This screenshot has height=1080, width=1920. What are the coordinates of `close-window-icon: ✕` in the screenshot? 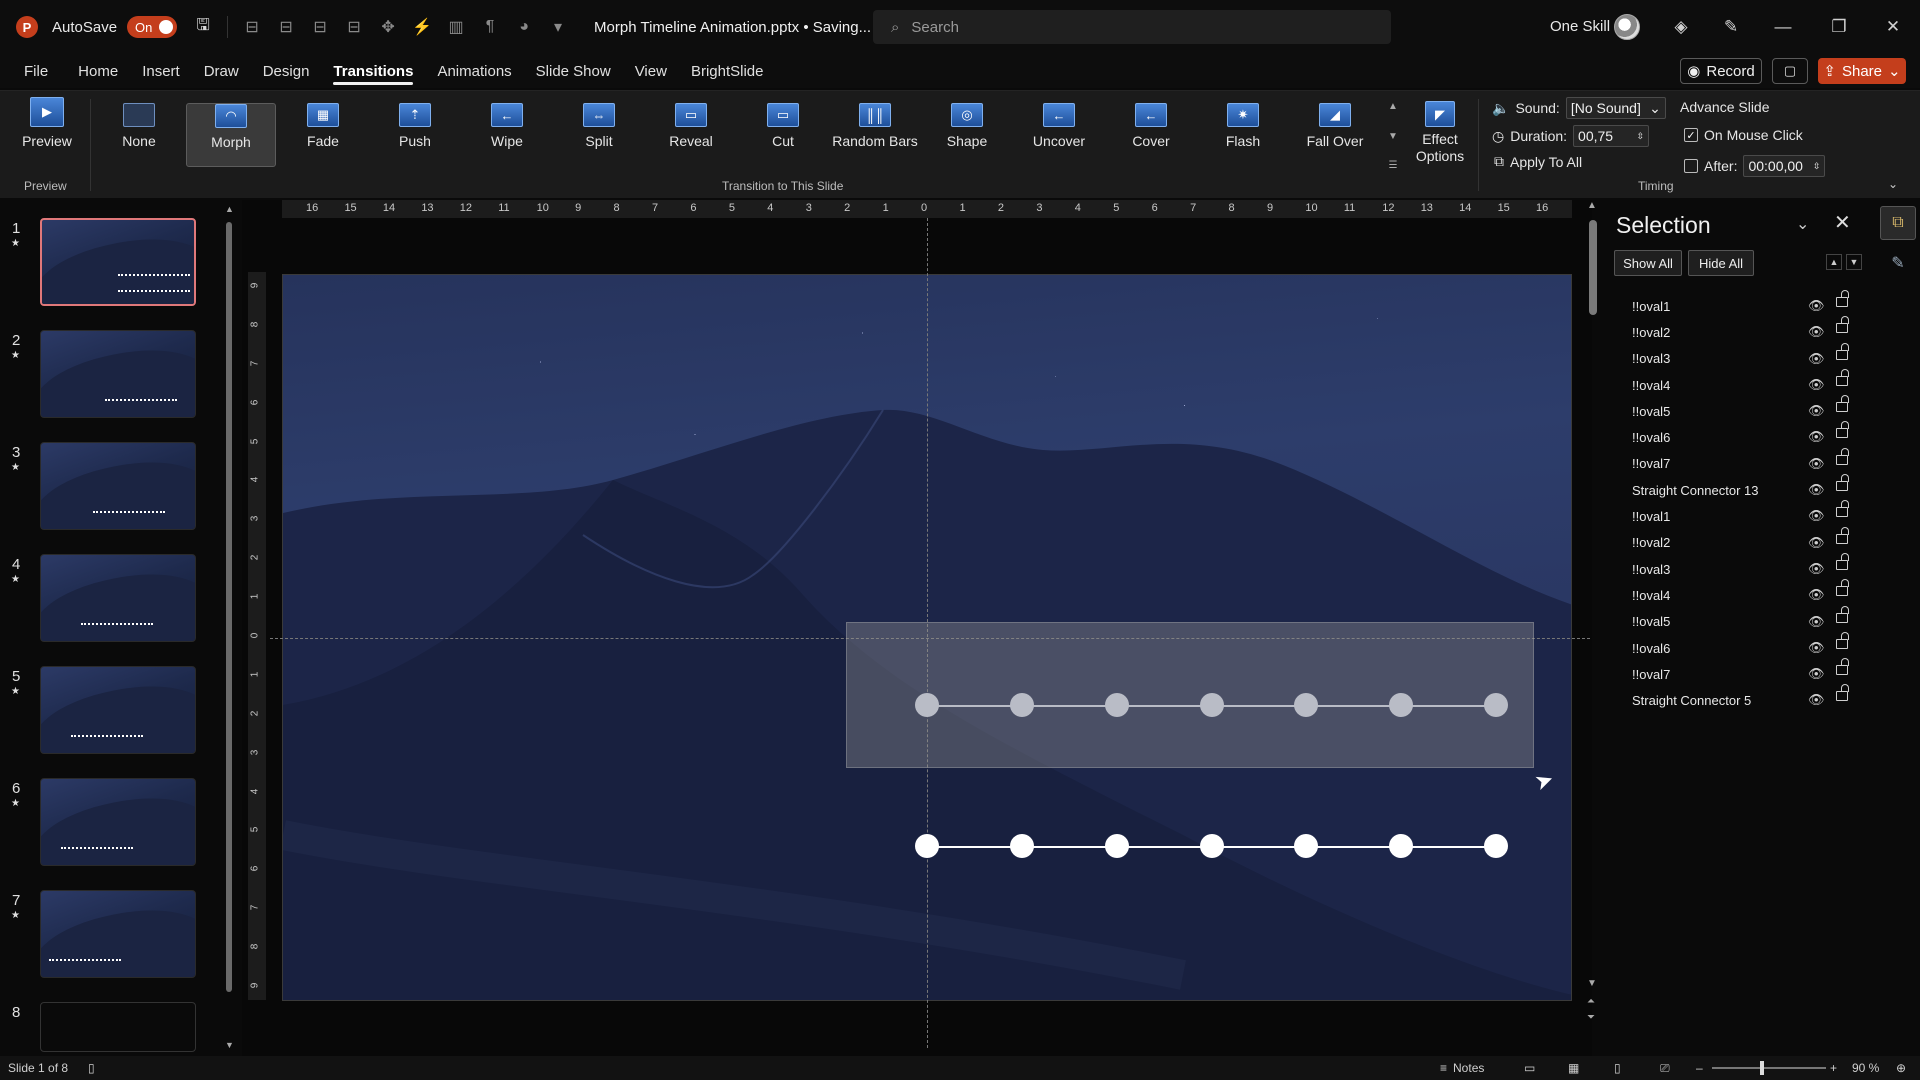 It's located at (1893, 27).